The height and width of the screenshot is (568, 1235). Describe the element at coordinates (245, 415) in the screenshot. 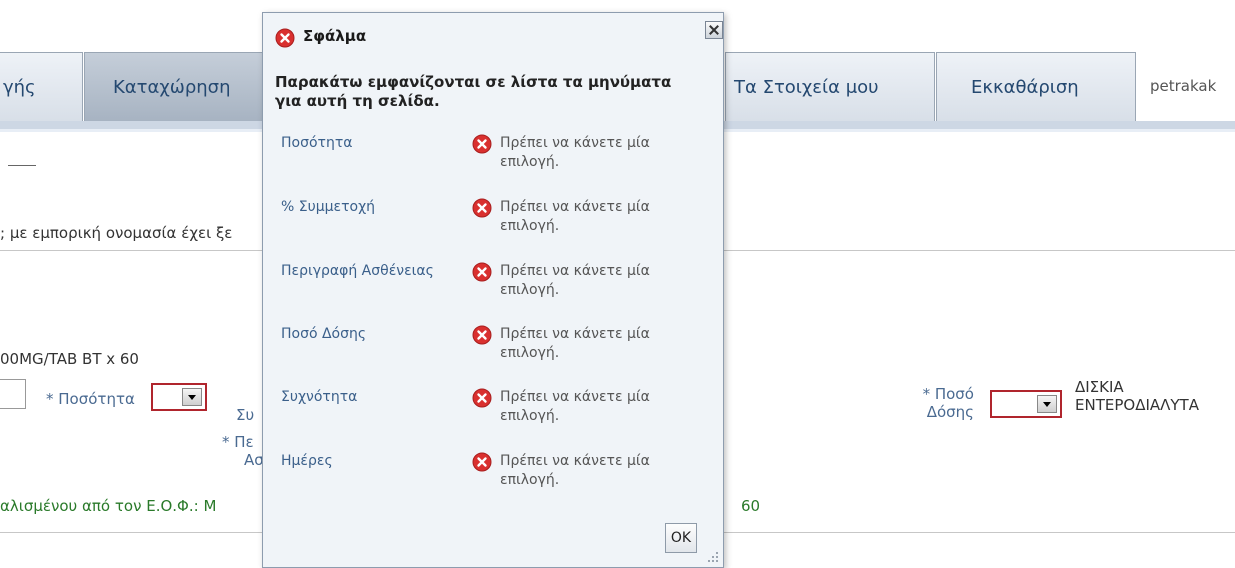

I see `participation-label-partial: Συ` at that location.